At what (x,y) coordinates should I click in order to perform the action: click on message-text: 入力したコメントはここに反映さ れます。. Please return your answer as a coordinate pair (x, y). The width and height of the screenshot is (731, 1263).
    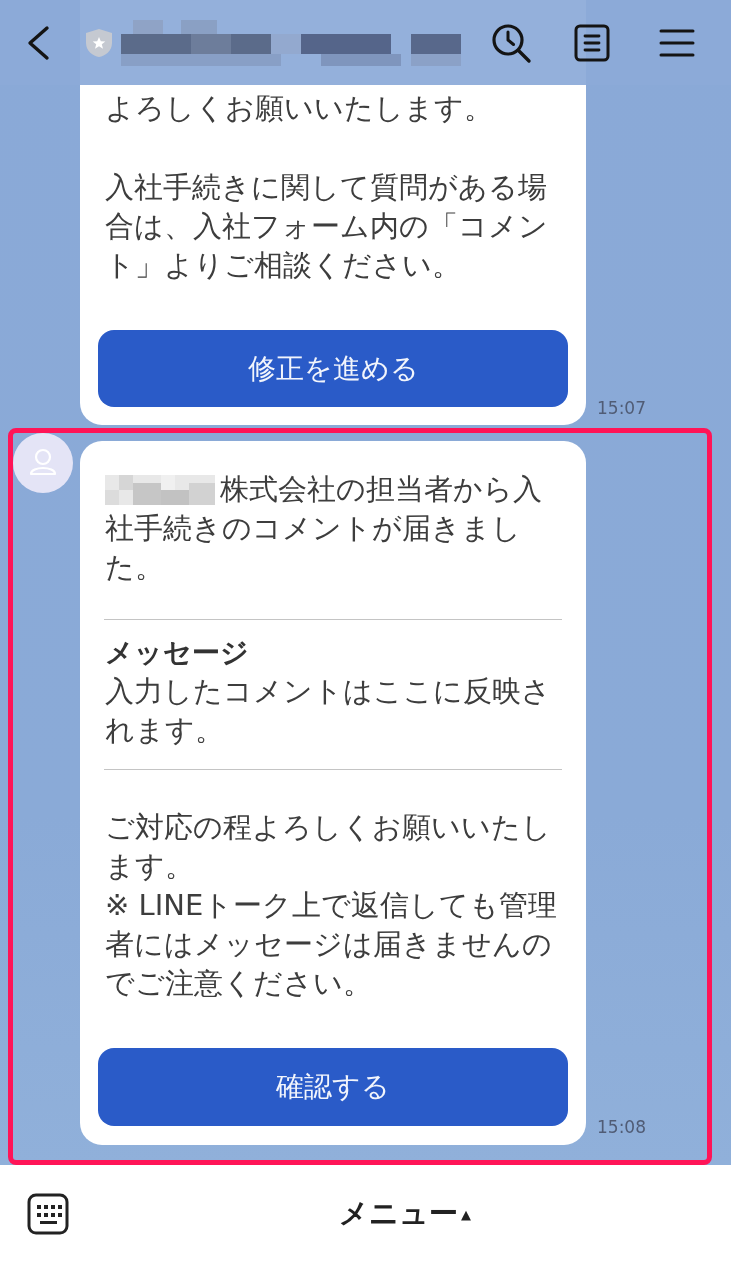
    Looking at the image, I should click on (328, 711).